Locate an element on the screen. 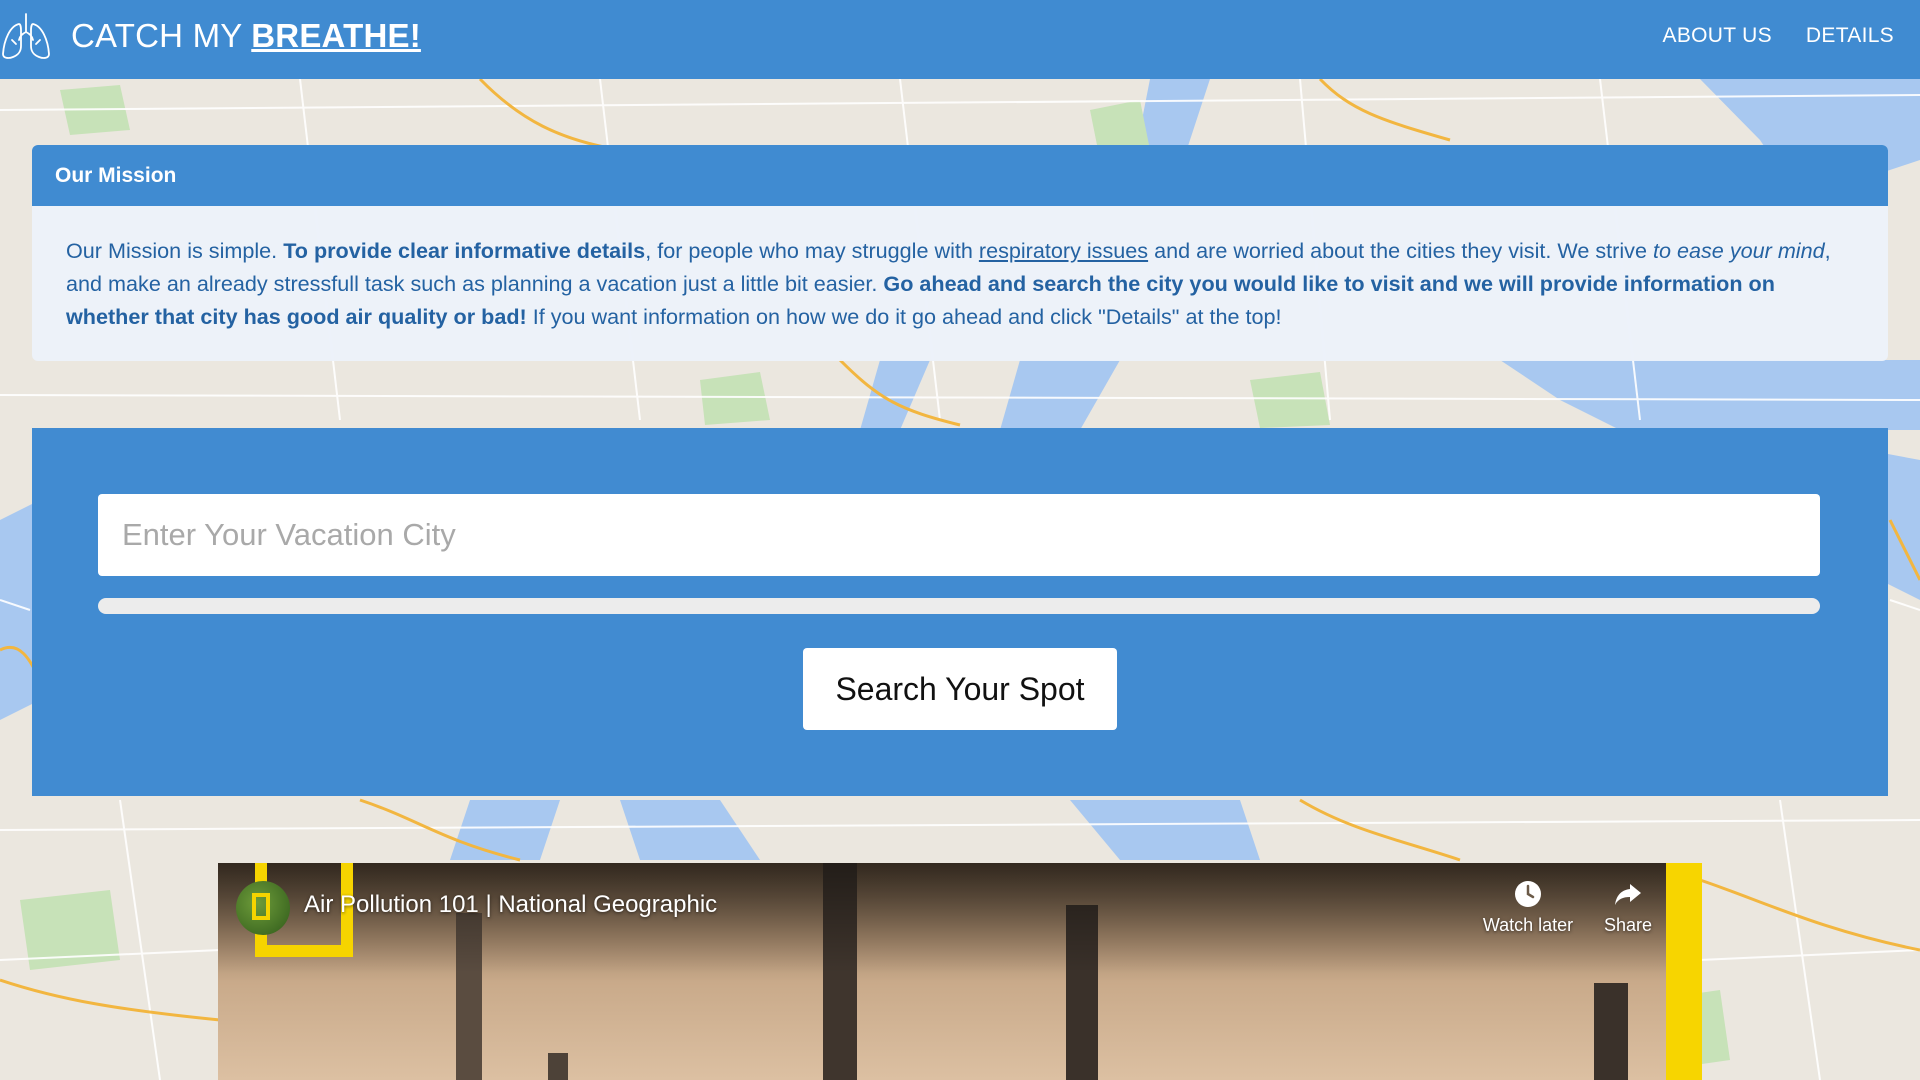  brand-title: CATCH MY BREATHE! is located at coordinates (246, 36).